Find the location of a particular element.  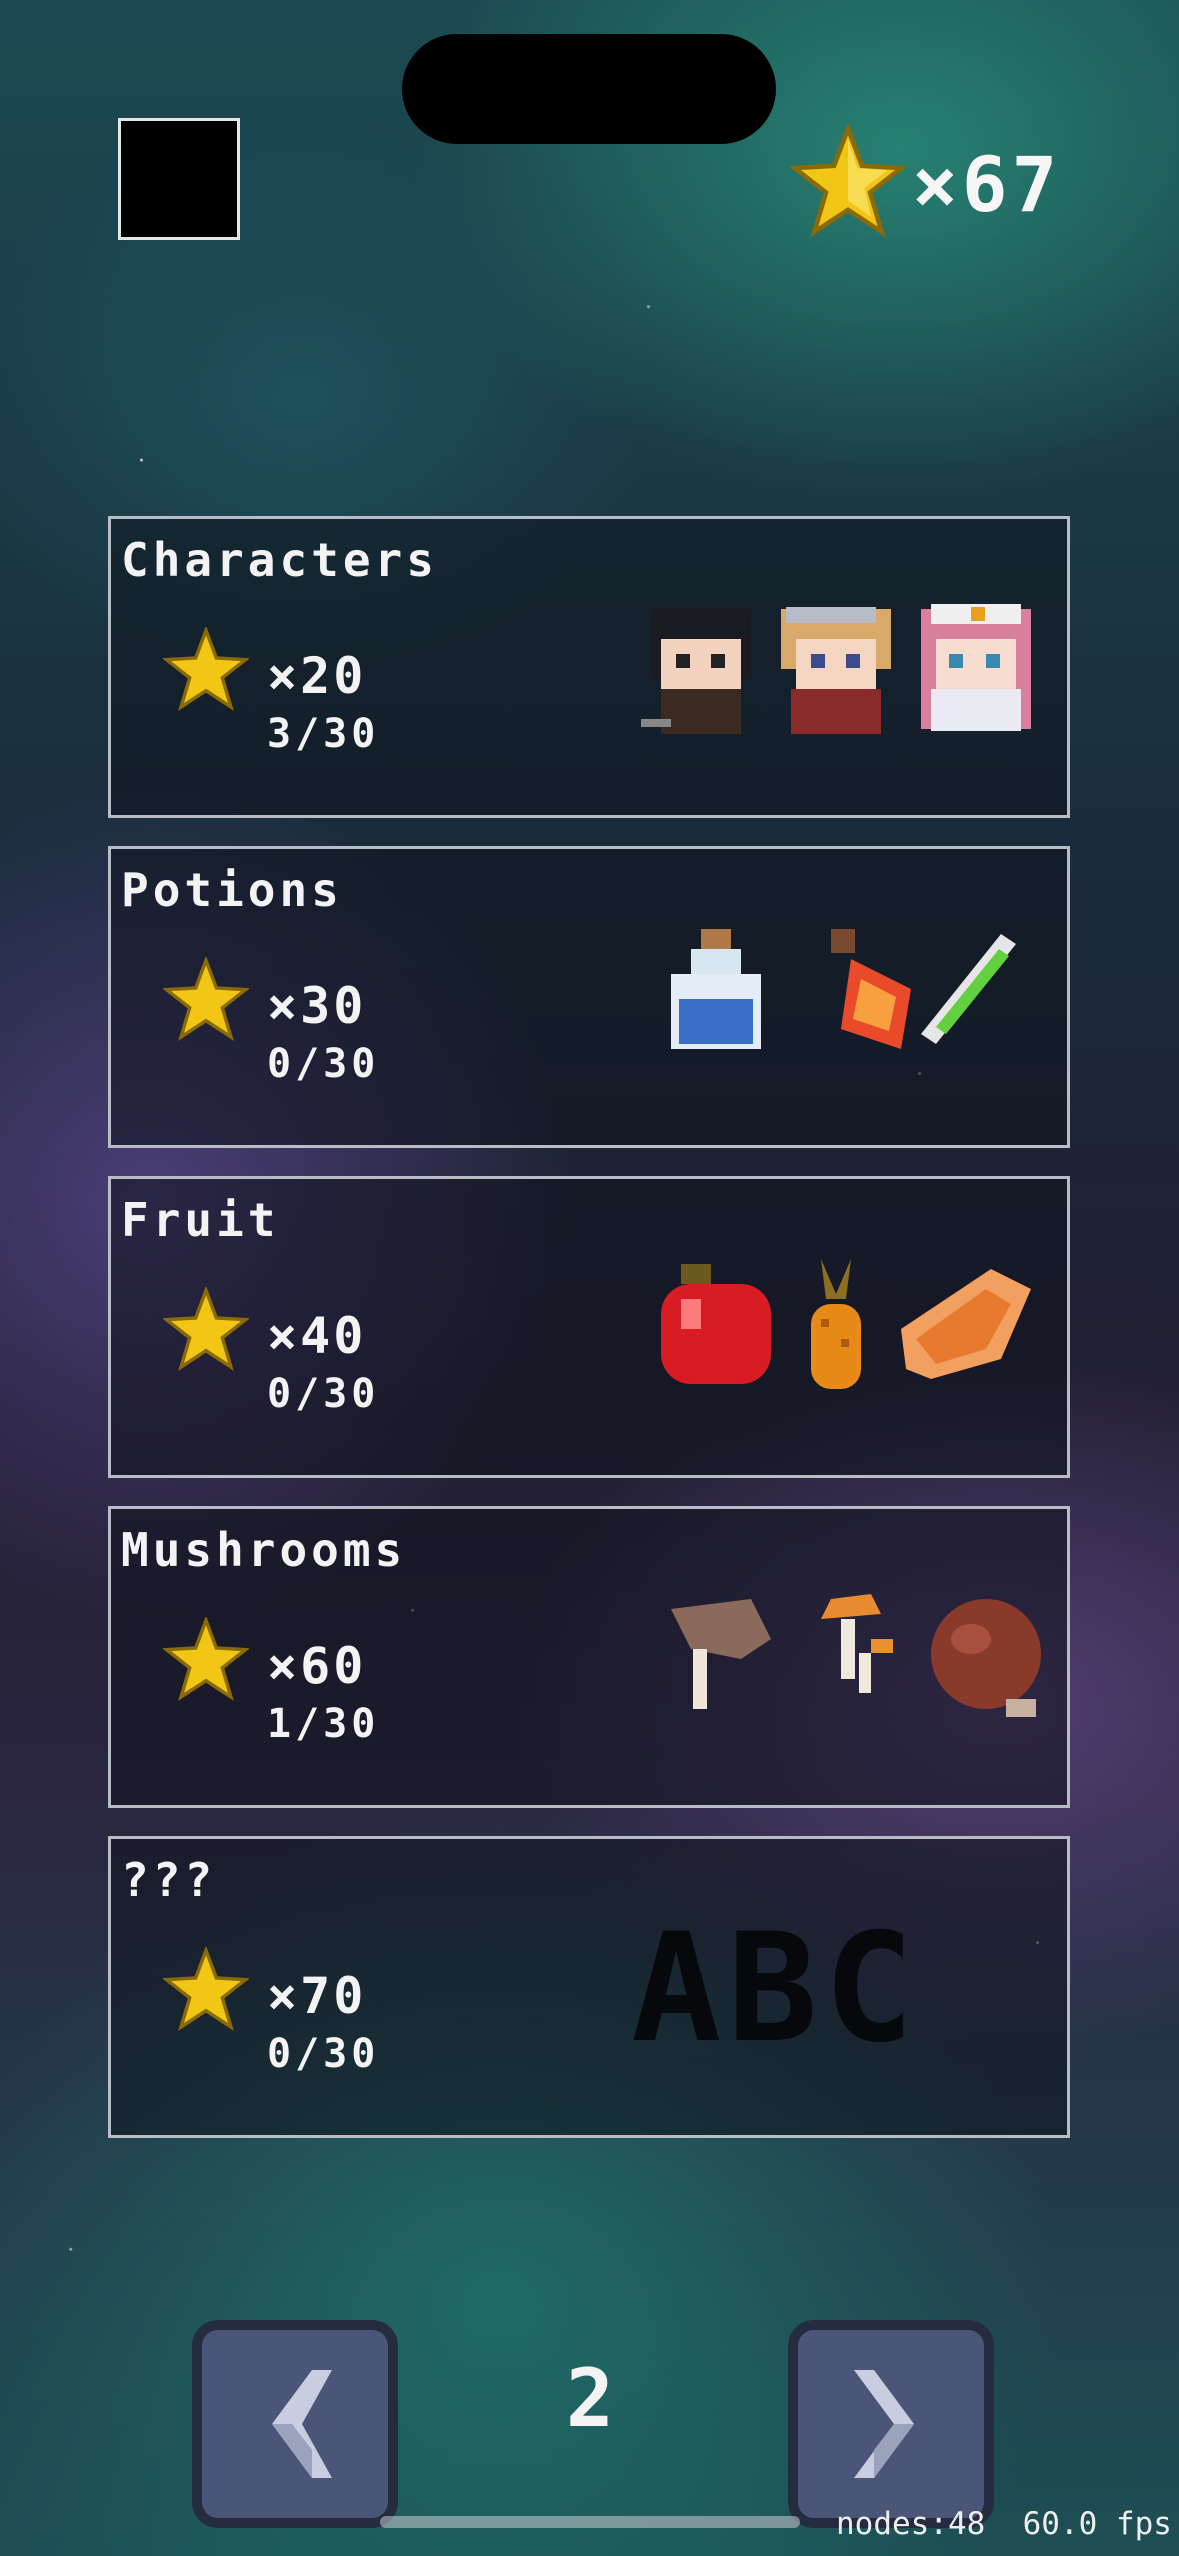

collection-card-locked: ??? ×70 0/30 ABC is located at coordinates (589, 1987).